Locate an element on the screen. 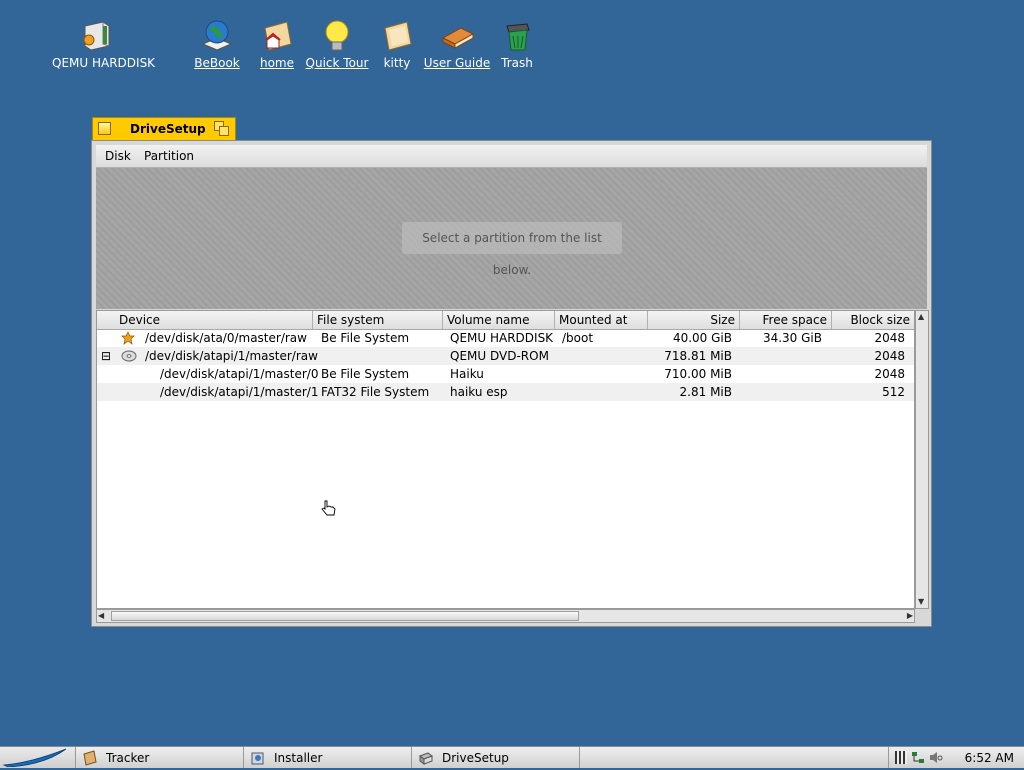 This screenshot has width=1024, height=770. column-header-volume-name: Volume name is located at coordinates (499, 320).